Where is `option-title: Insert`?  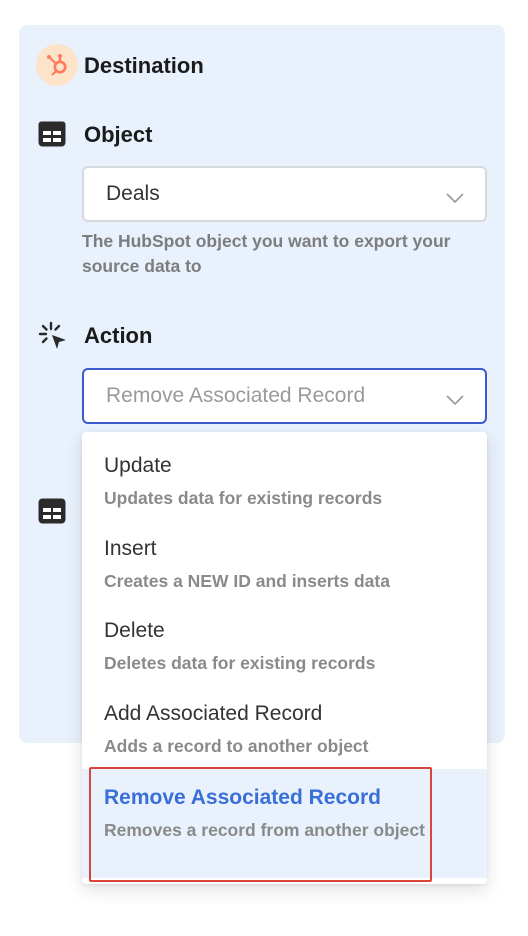 option-title: Insert is located at coordinates (130, 548).